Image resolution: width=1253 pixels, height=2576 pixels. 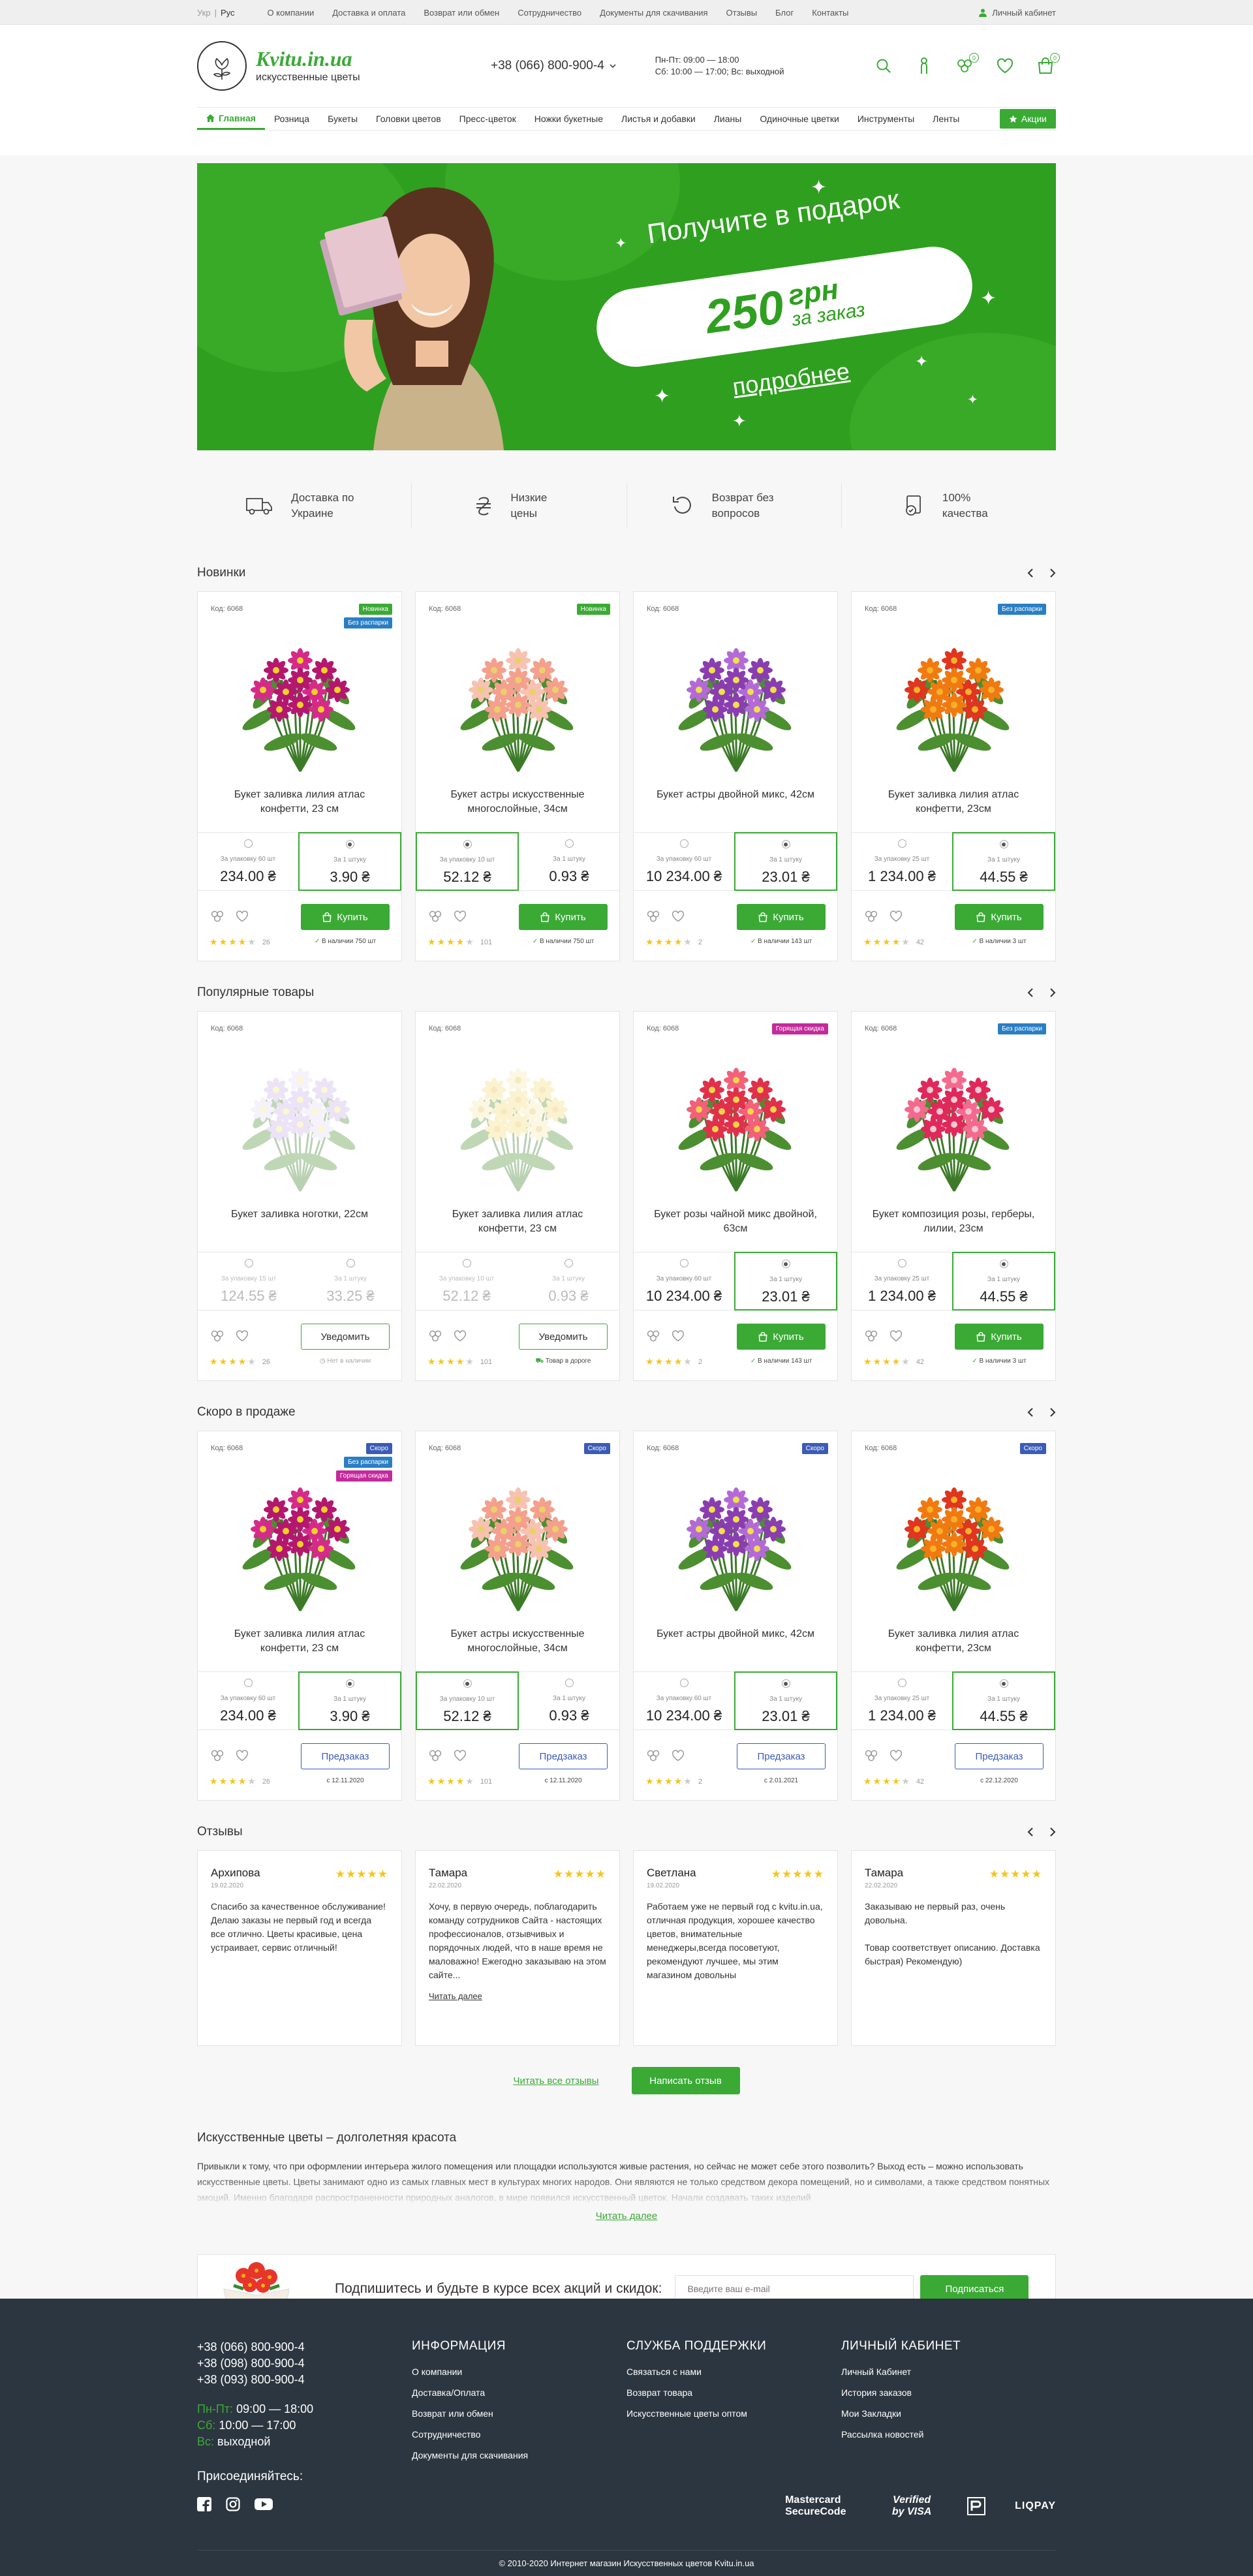 I want to click on catnav-vines: Лианы, so click(x=728, y=119).